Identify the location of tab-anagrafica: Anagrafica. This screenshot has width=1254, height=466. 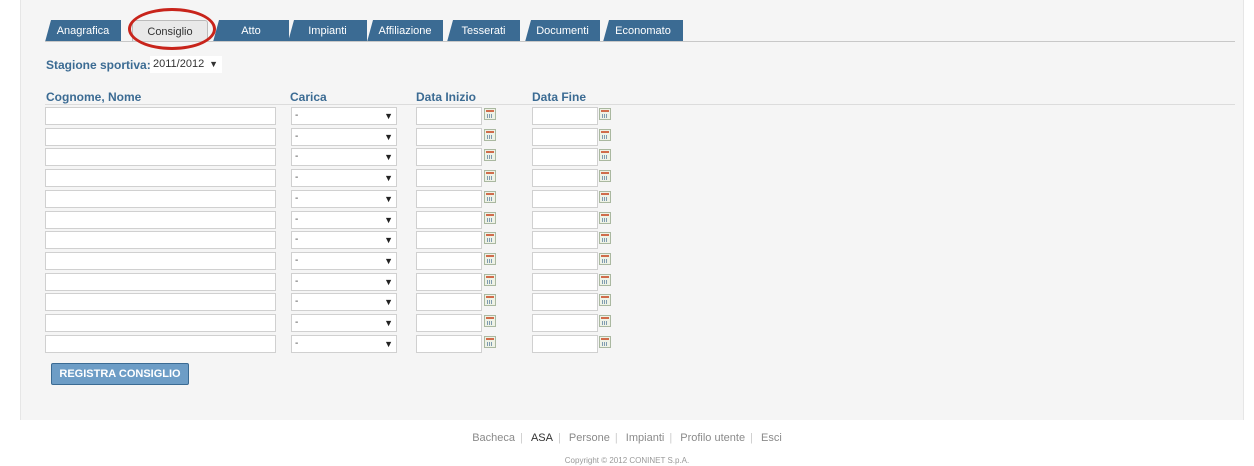
(83, 31).